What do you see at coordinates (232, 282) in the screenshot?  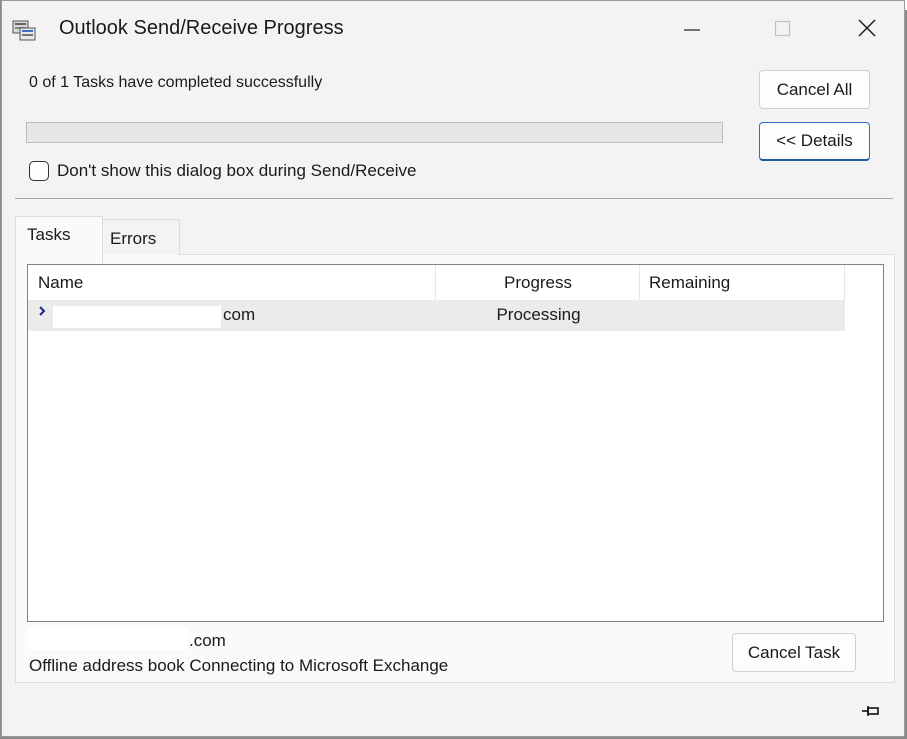 I see `column-header-name: Name` at bounding box center [232, 282].